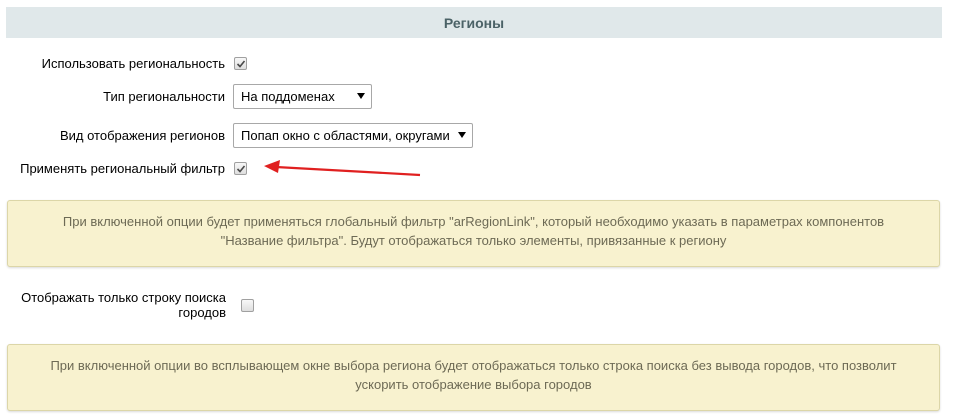  What do you see at coordinates (288, 96) in the screenshot?
I see `regionality-type-value: На поддоменах` at bounding box center [288, 96].